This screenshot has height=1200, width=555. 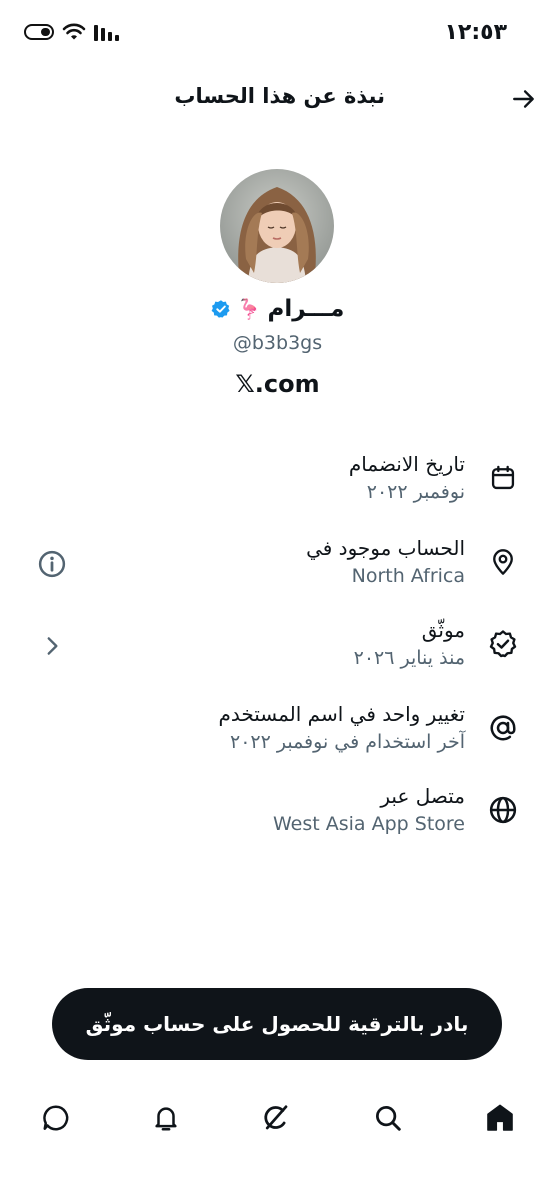 I want to click on status-time: ١٢:٥٣, so click(x=475, y=32).